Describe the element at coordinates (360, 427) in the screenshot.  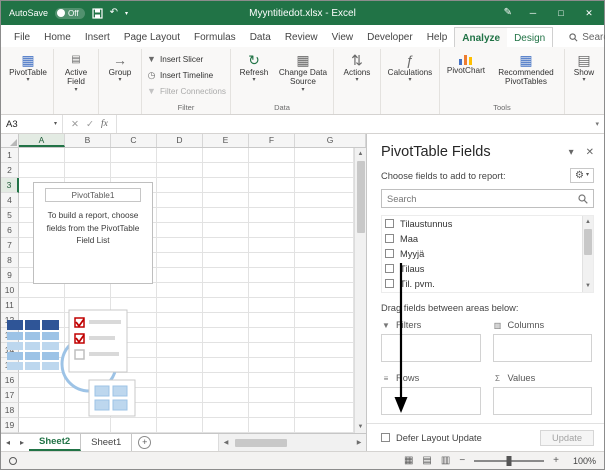
I see `scroll-down-icon: ▼` at that location.